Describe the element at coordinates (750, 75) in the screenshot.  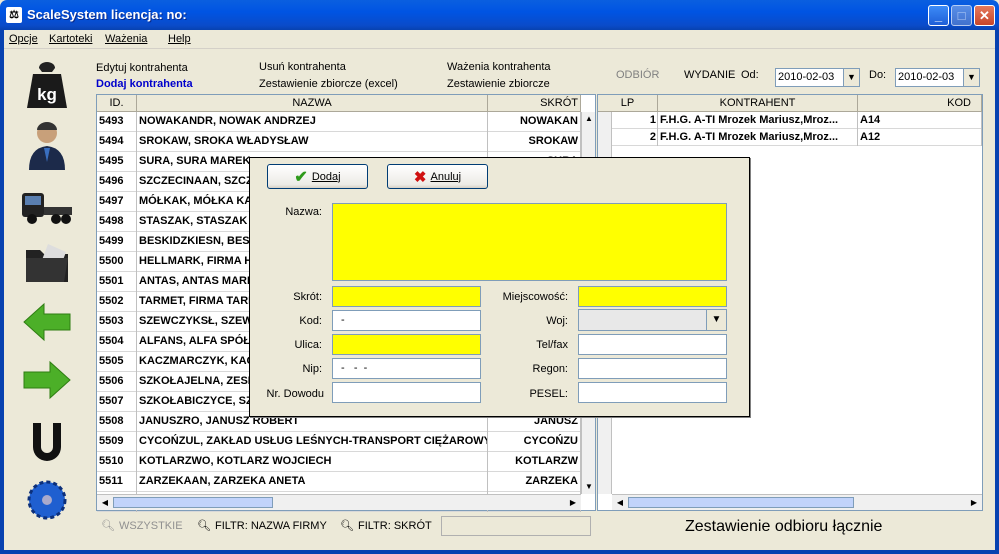
I see `date-from-label: Od:` at that location.